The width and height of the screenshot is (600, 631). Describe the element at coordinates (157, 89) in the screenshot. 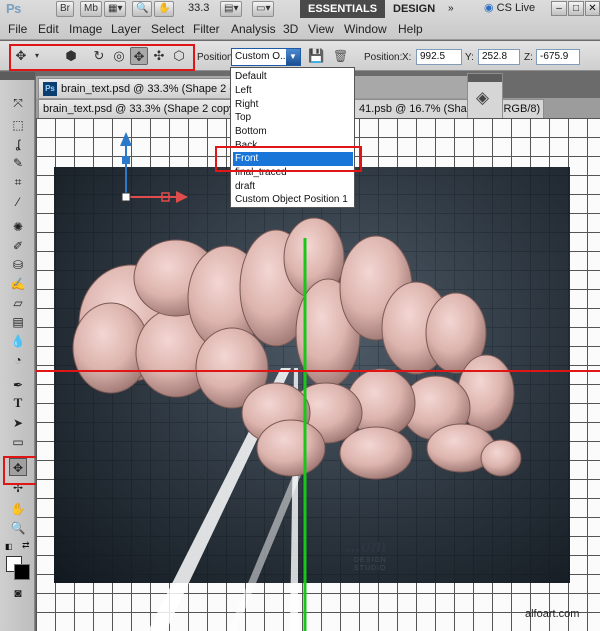

I see `doc-tab-1-label: brain_text.psd @ 33.3% (Shape 2 copy` at that location.